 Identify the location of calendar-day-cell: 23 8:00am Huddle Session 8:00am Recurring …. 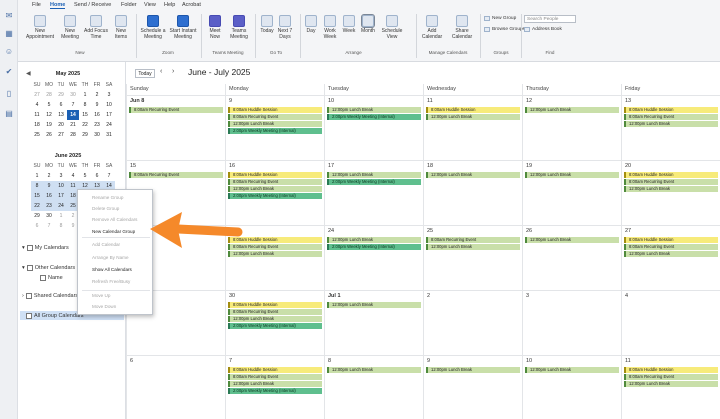
(274, 257).